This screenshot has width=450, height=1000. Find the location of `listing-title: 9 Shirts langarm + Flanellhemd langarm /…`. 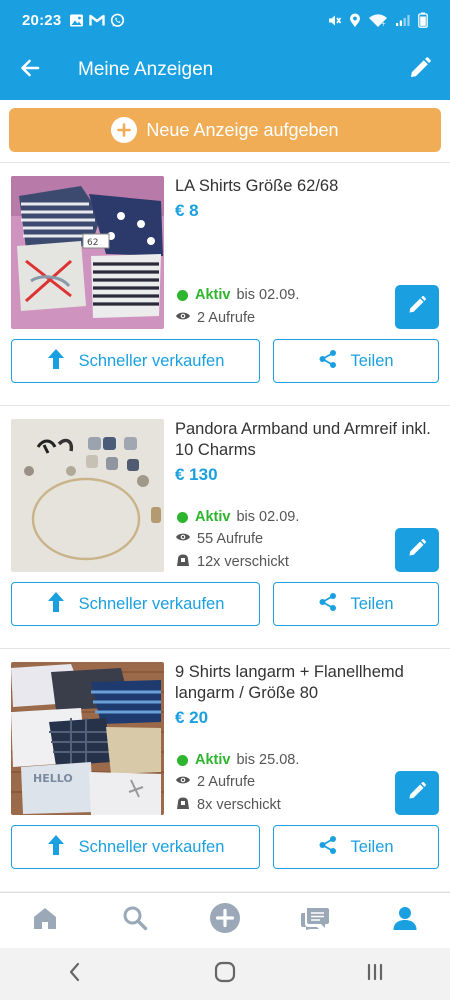

listing-title: 9 Shirts langarm + Flanellhemd langarm /… is located at coordinates (306, 683).